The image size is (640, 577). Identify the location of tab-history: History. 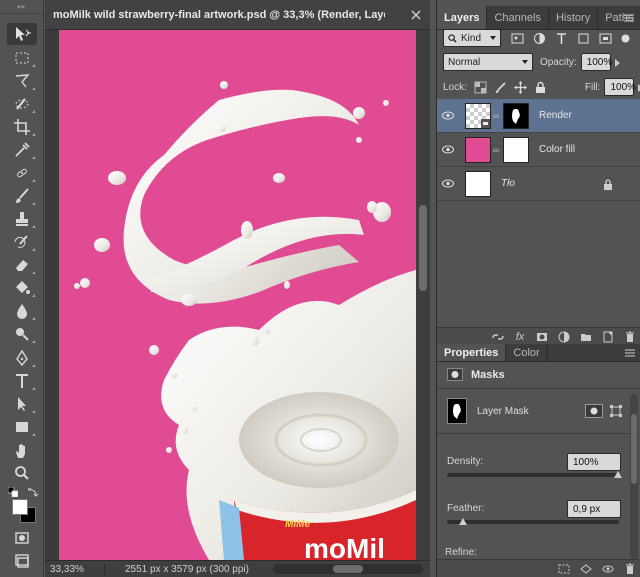
(574, 17).